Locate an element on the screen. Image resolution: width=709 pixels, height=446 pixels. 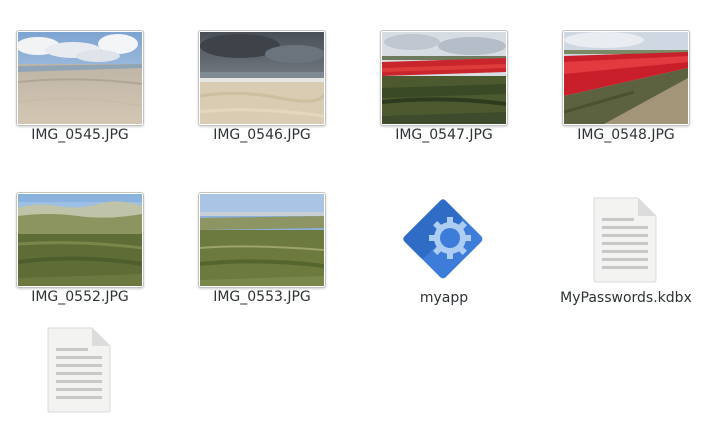
file-item-myapp: myapp is located at coordinates (444, 237).